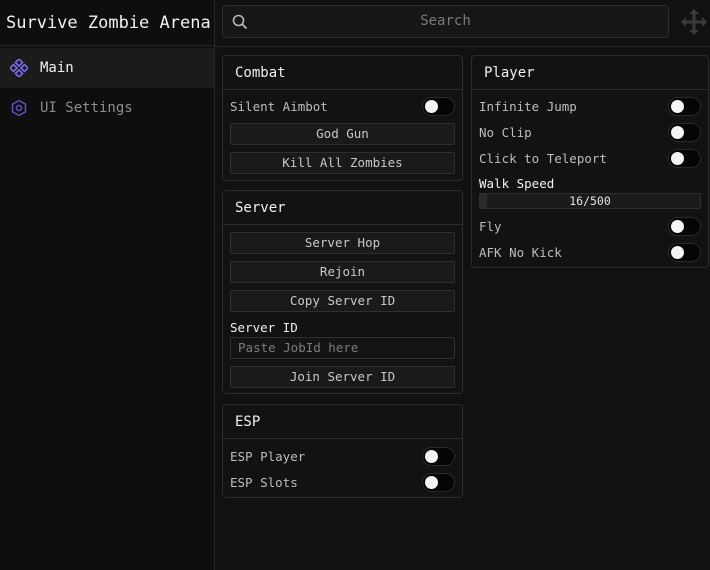 This screenshot has width=710, height=570. Describe the element at coordinates (19, 108) in the screenshot. I see `gear-icon` at that location.